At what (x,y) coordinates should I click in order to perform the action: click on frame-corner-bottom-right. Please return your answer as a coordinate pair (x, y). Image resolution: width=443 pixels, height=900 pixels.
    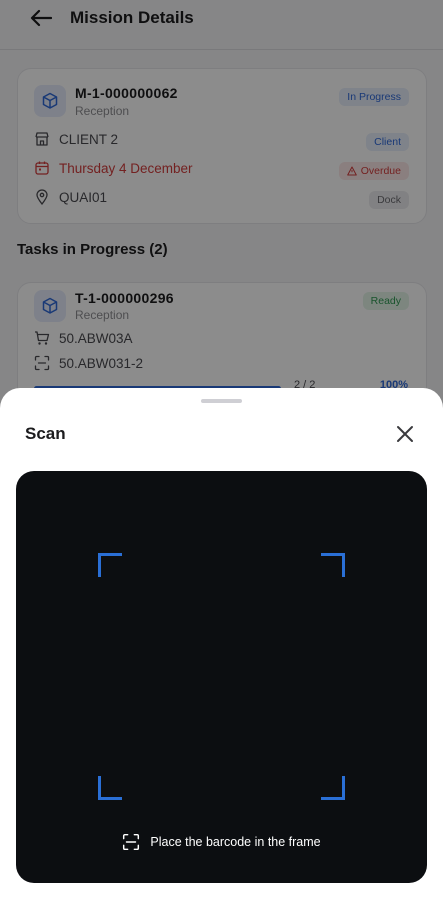
    Looking at the image, I should click on (333, 788).